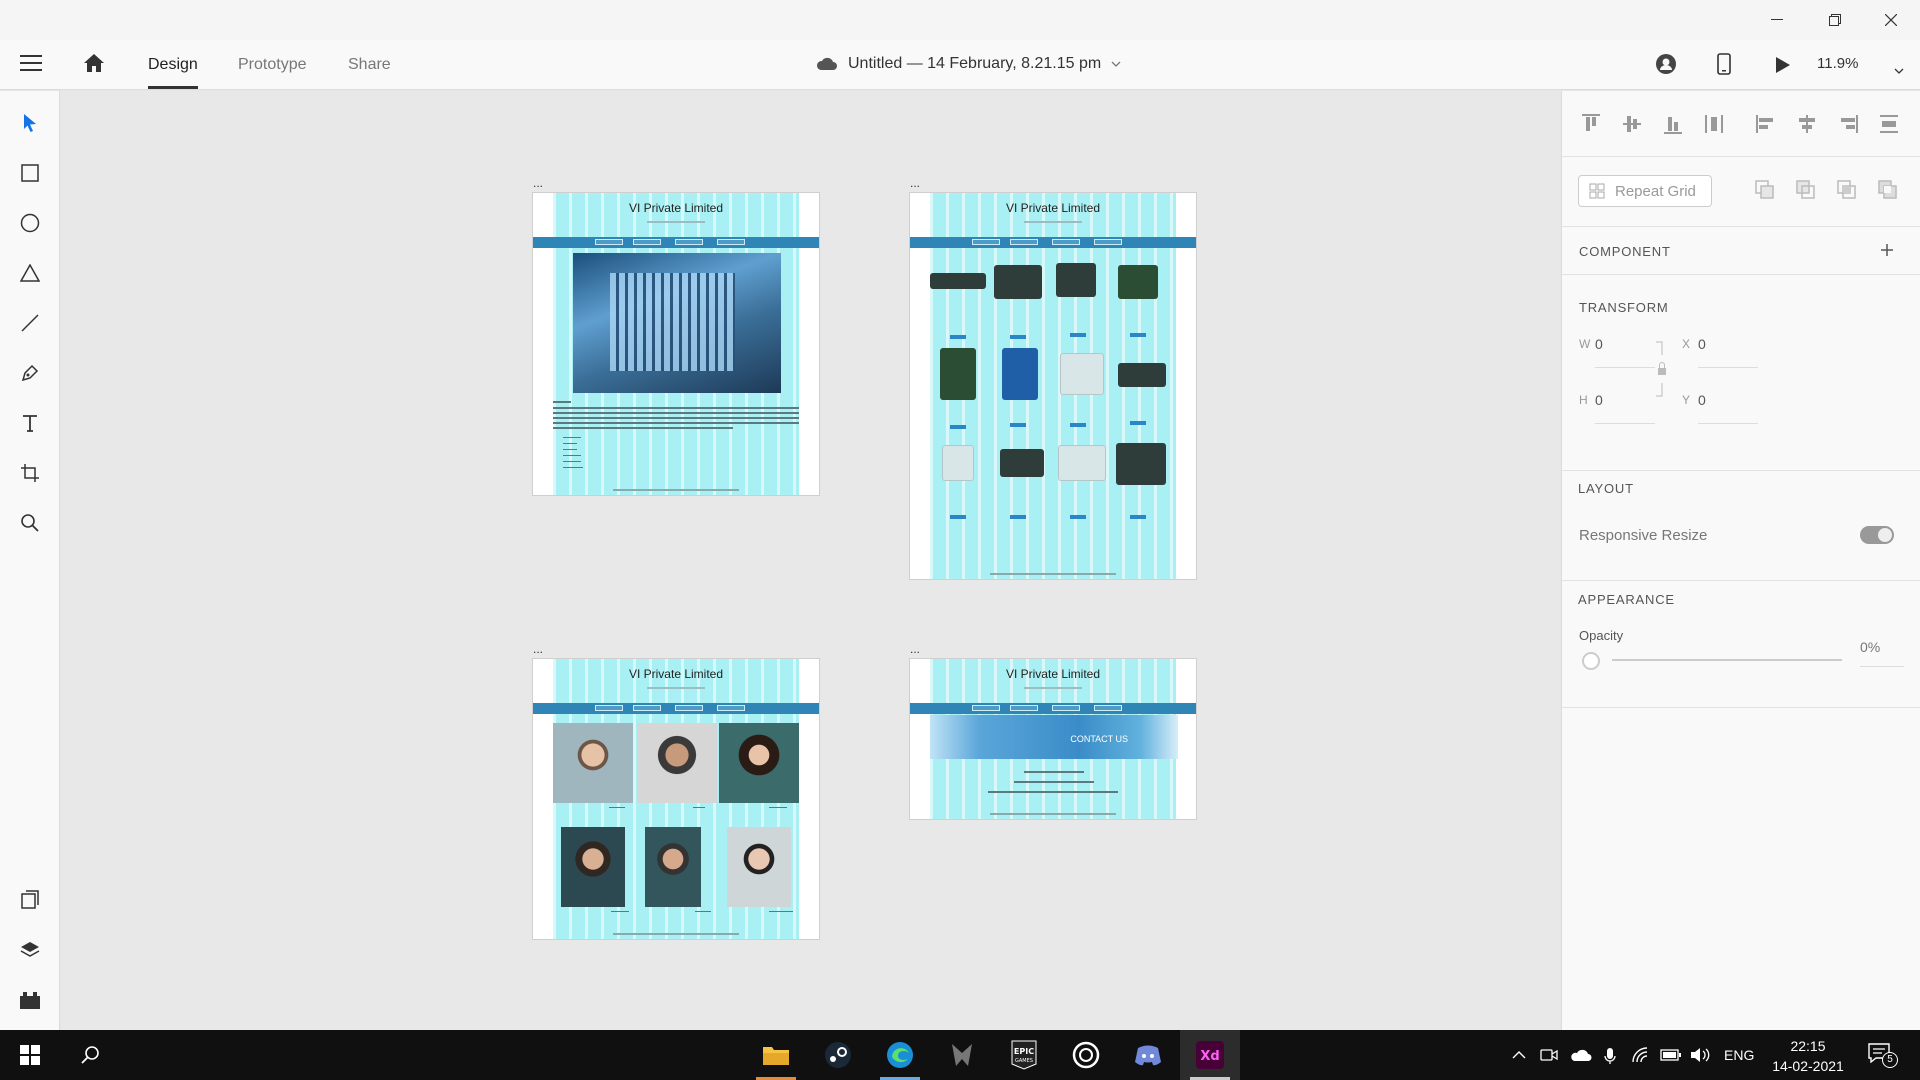 This screenshot has width=1920, height=1080. I want to click on tab-share: Share, so click(369, 65).